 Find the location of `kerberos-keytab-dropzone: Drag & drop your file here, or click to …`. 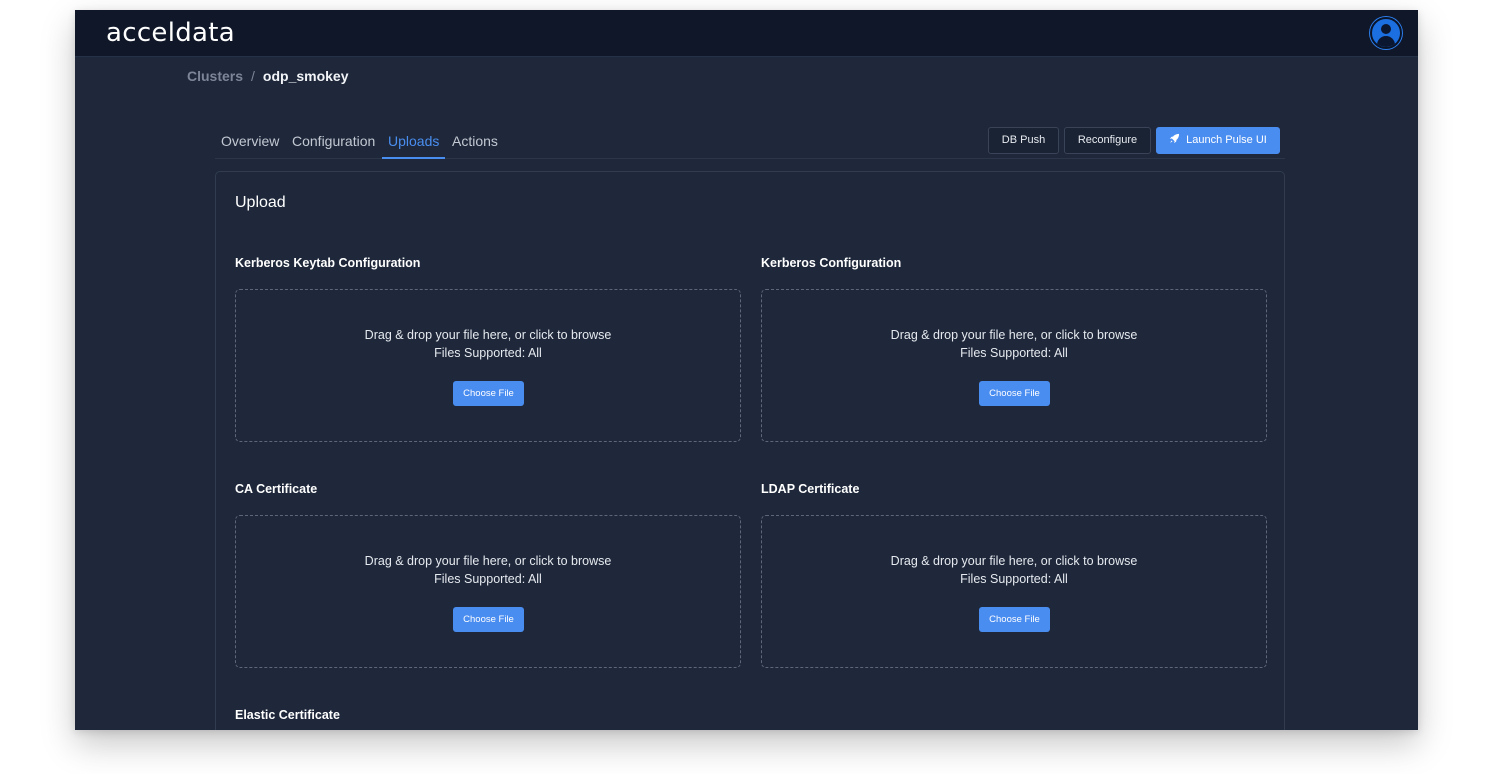

kerberos-keytab-dropzone: Drag & drop your file here, or click to … is located at coordinates (488, 365).